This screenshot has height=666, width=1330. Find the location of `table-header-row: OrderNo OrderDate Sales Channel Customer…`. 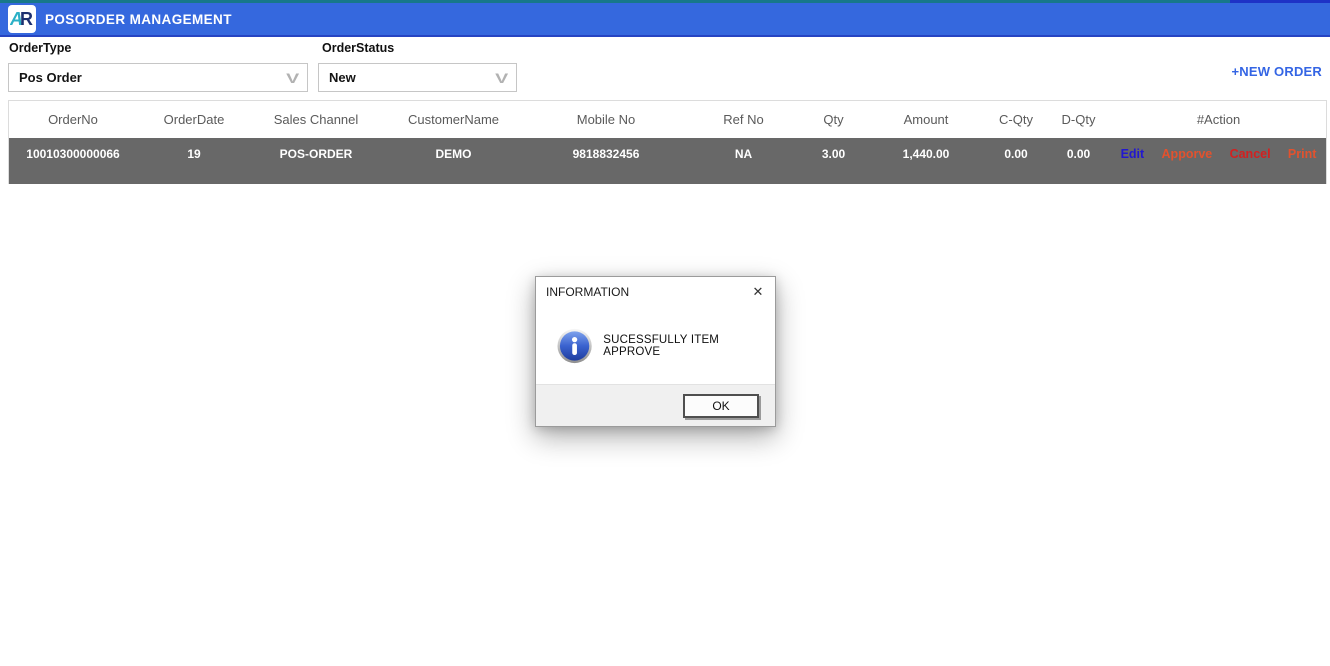

table-header-row: OrderNo OrderDate Sales Channel Customer… is located at coordinates (667, 119).